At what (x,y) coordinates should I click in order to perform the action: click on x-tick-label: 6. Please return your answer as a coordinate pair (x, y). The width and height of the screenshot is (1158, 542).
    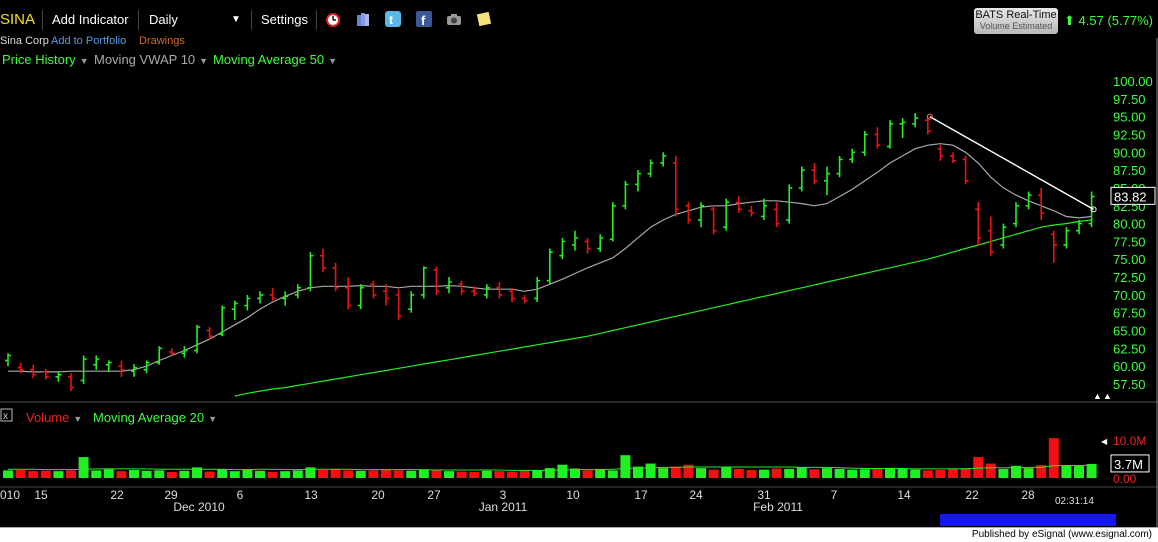
    Looking at the image, I should click on (240, 495).